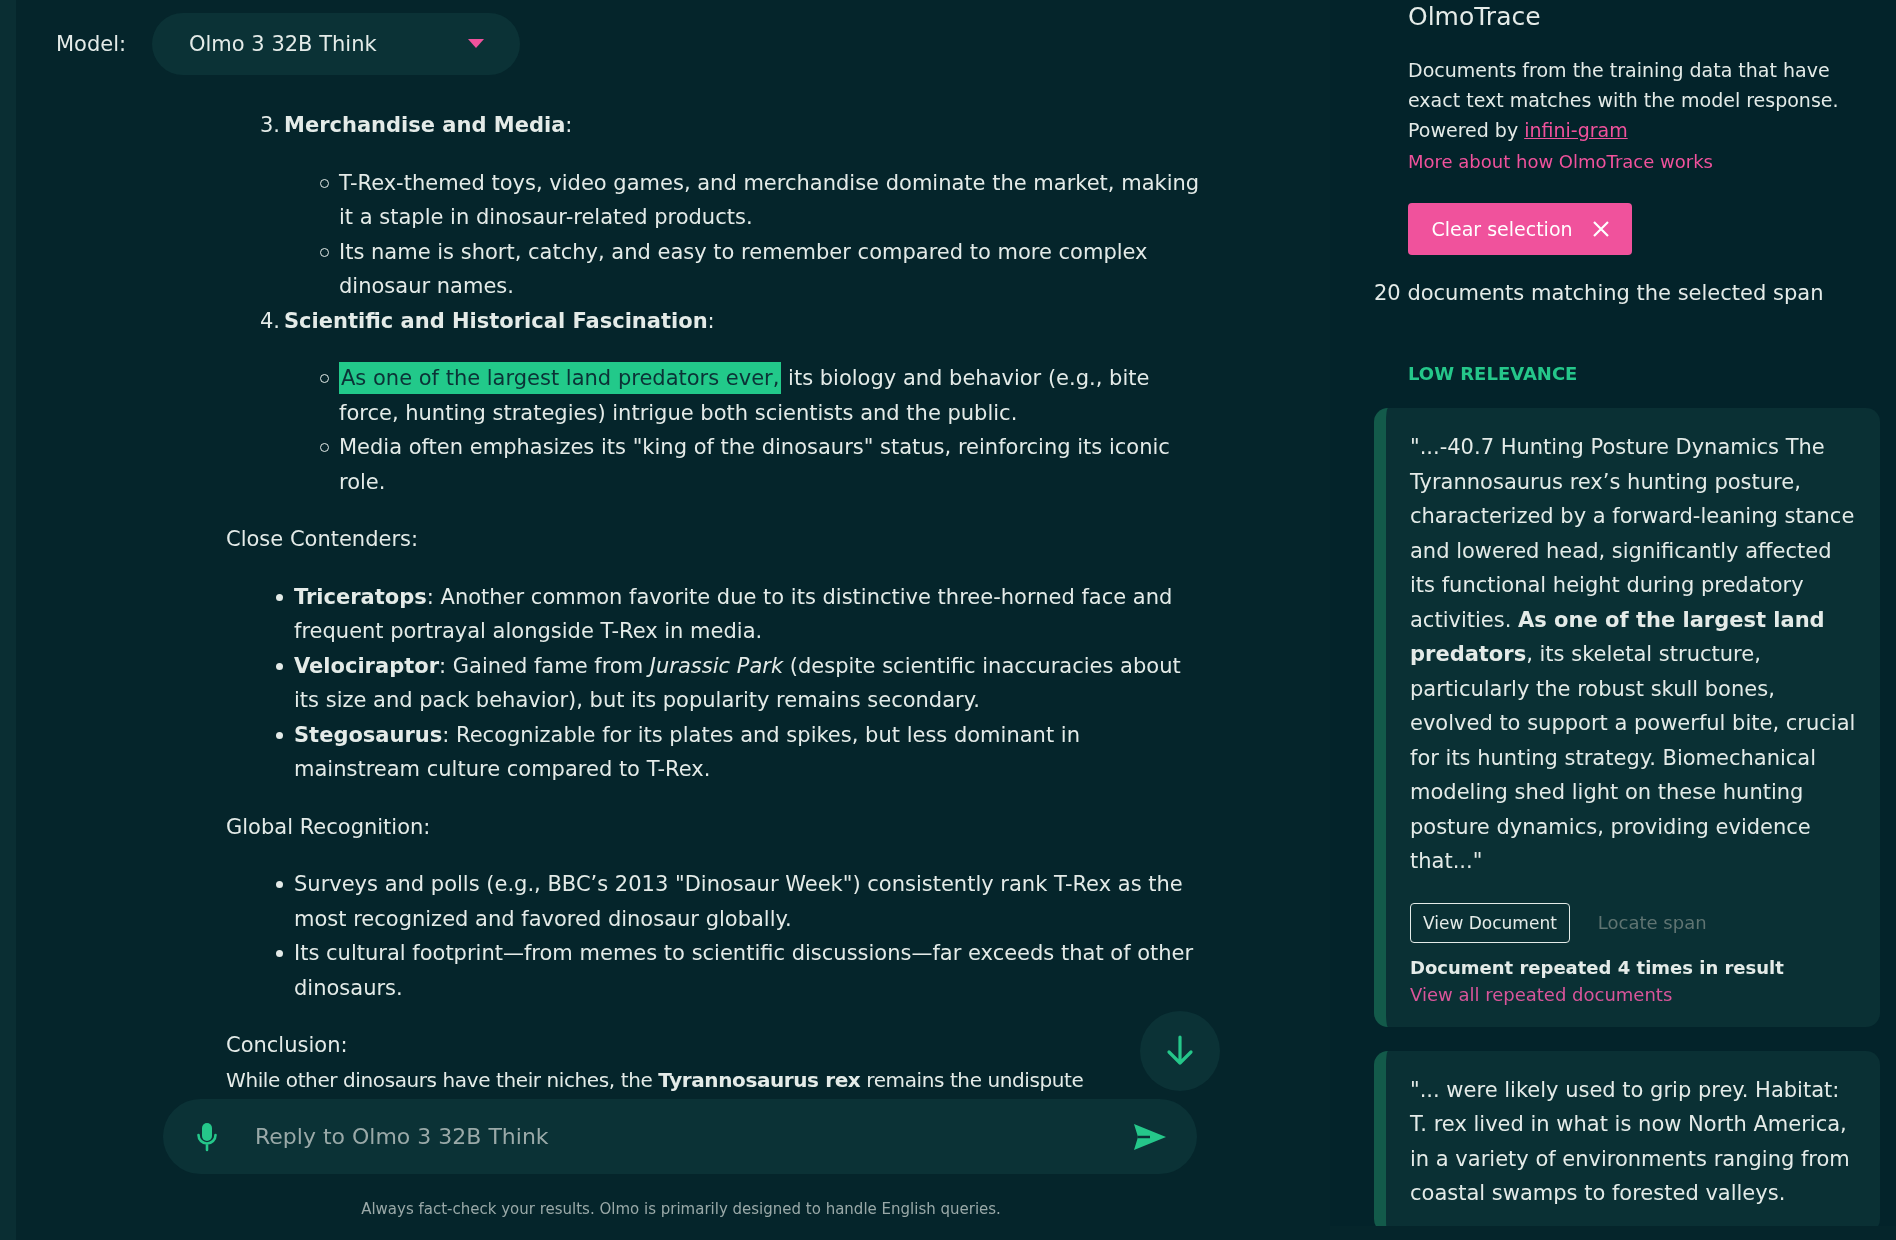  I want to click on document-excerpt: "... were likely used to grip prey. Habitat: T. rex lived in what is now North America, in a variety of environments ranging from coastal swamps to forested valleys., so click(1630, 1141).